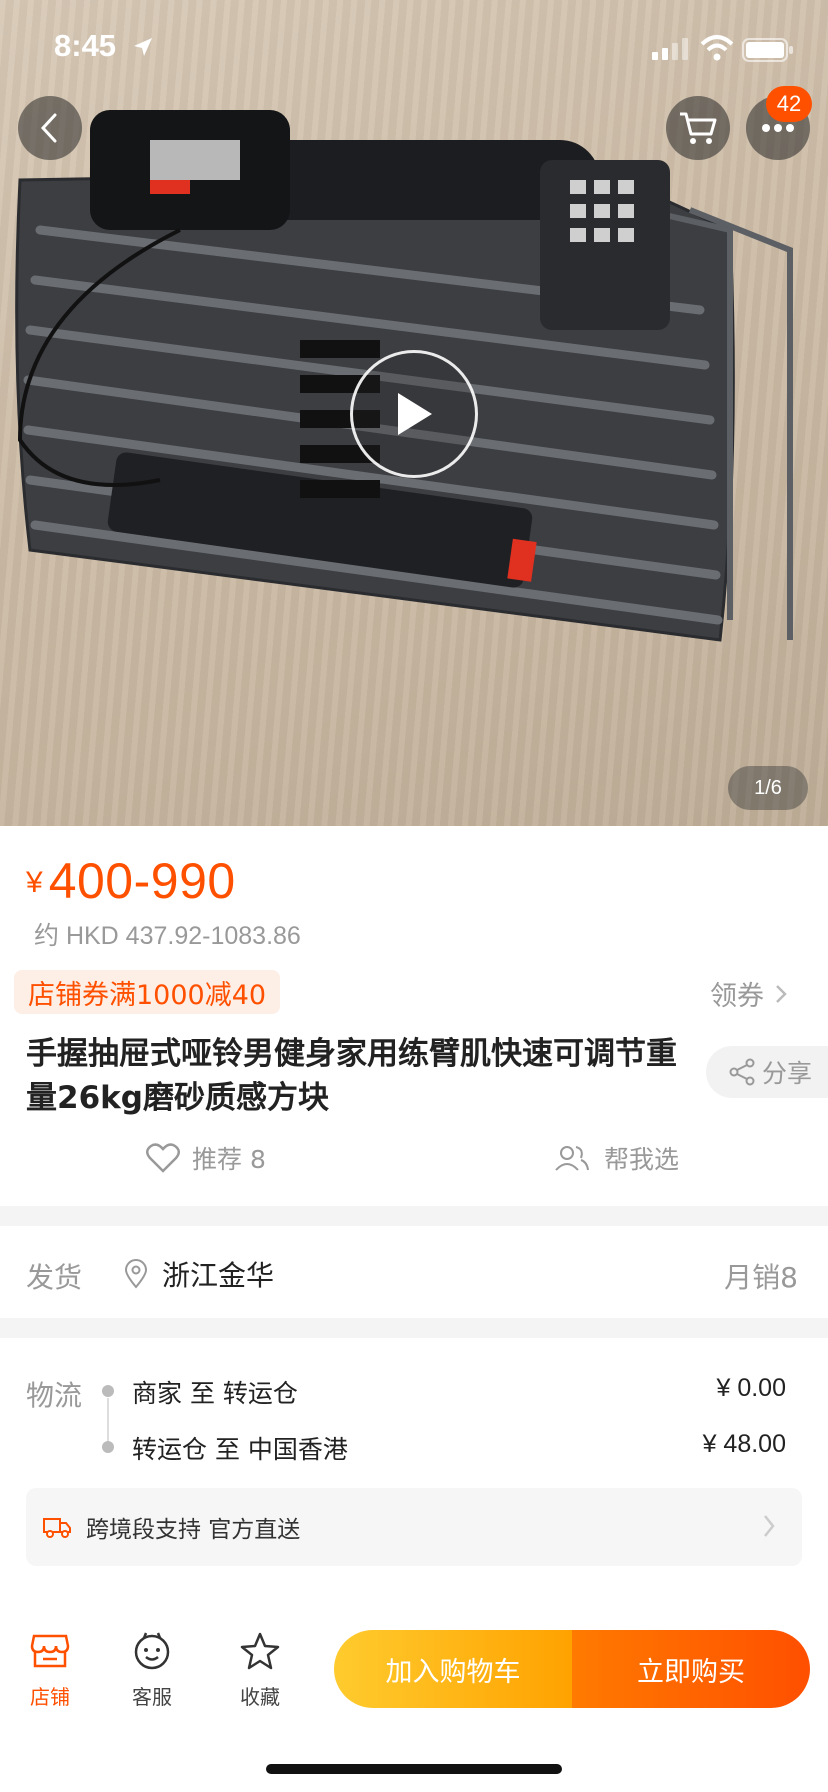 This screenshot has width=828, height=1792. Describe the element at coordinates (167, 936) in the screenshot. I see `hkd-price: 约 HKD 437.92-1083.86` at that location.